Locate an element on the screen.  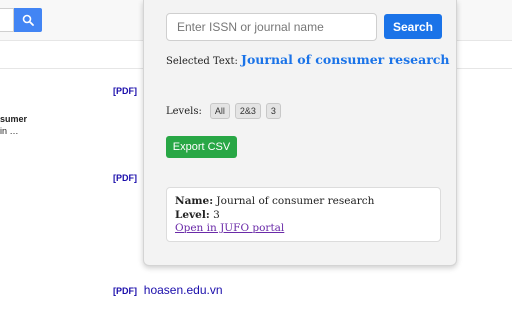
selected-text-value: Journal of consumer research is located at coordinates (345, 59).